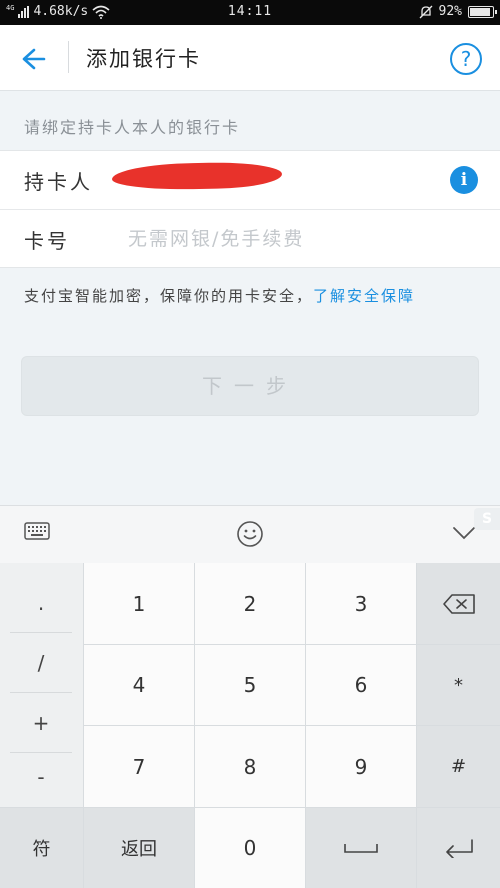  Describe the element at coordinates (139, 766) in the screenshot. I see `key-7: 7` at that location.